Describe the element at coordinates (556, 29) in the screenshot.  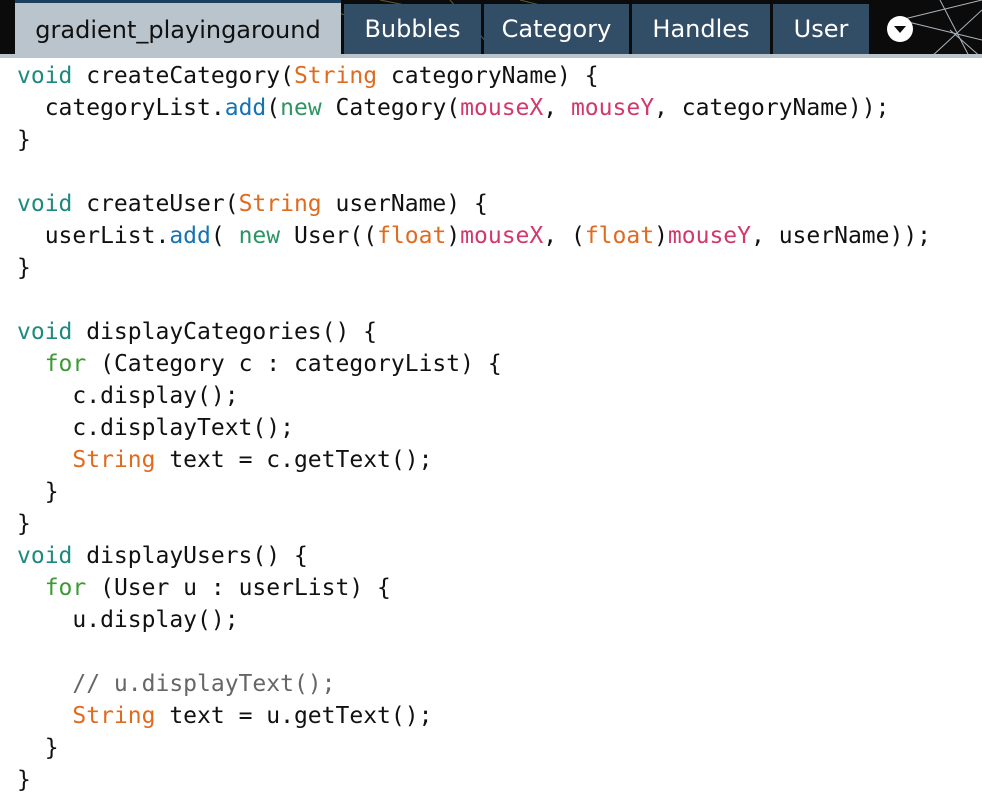
I see `tab-category: Category` at that location.